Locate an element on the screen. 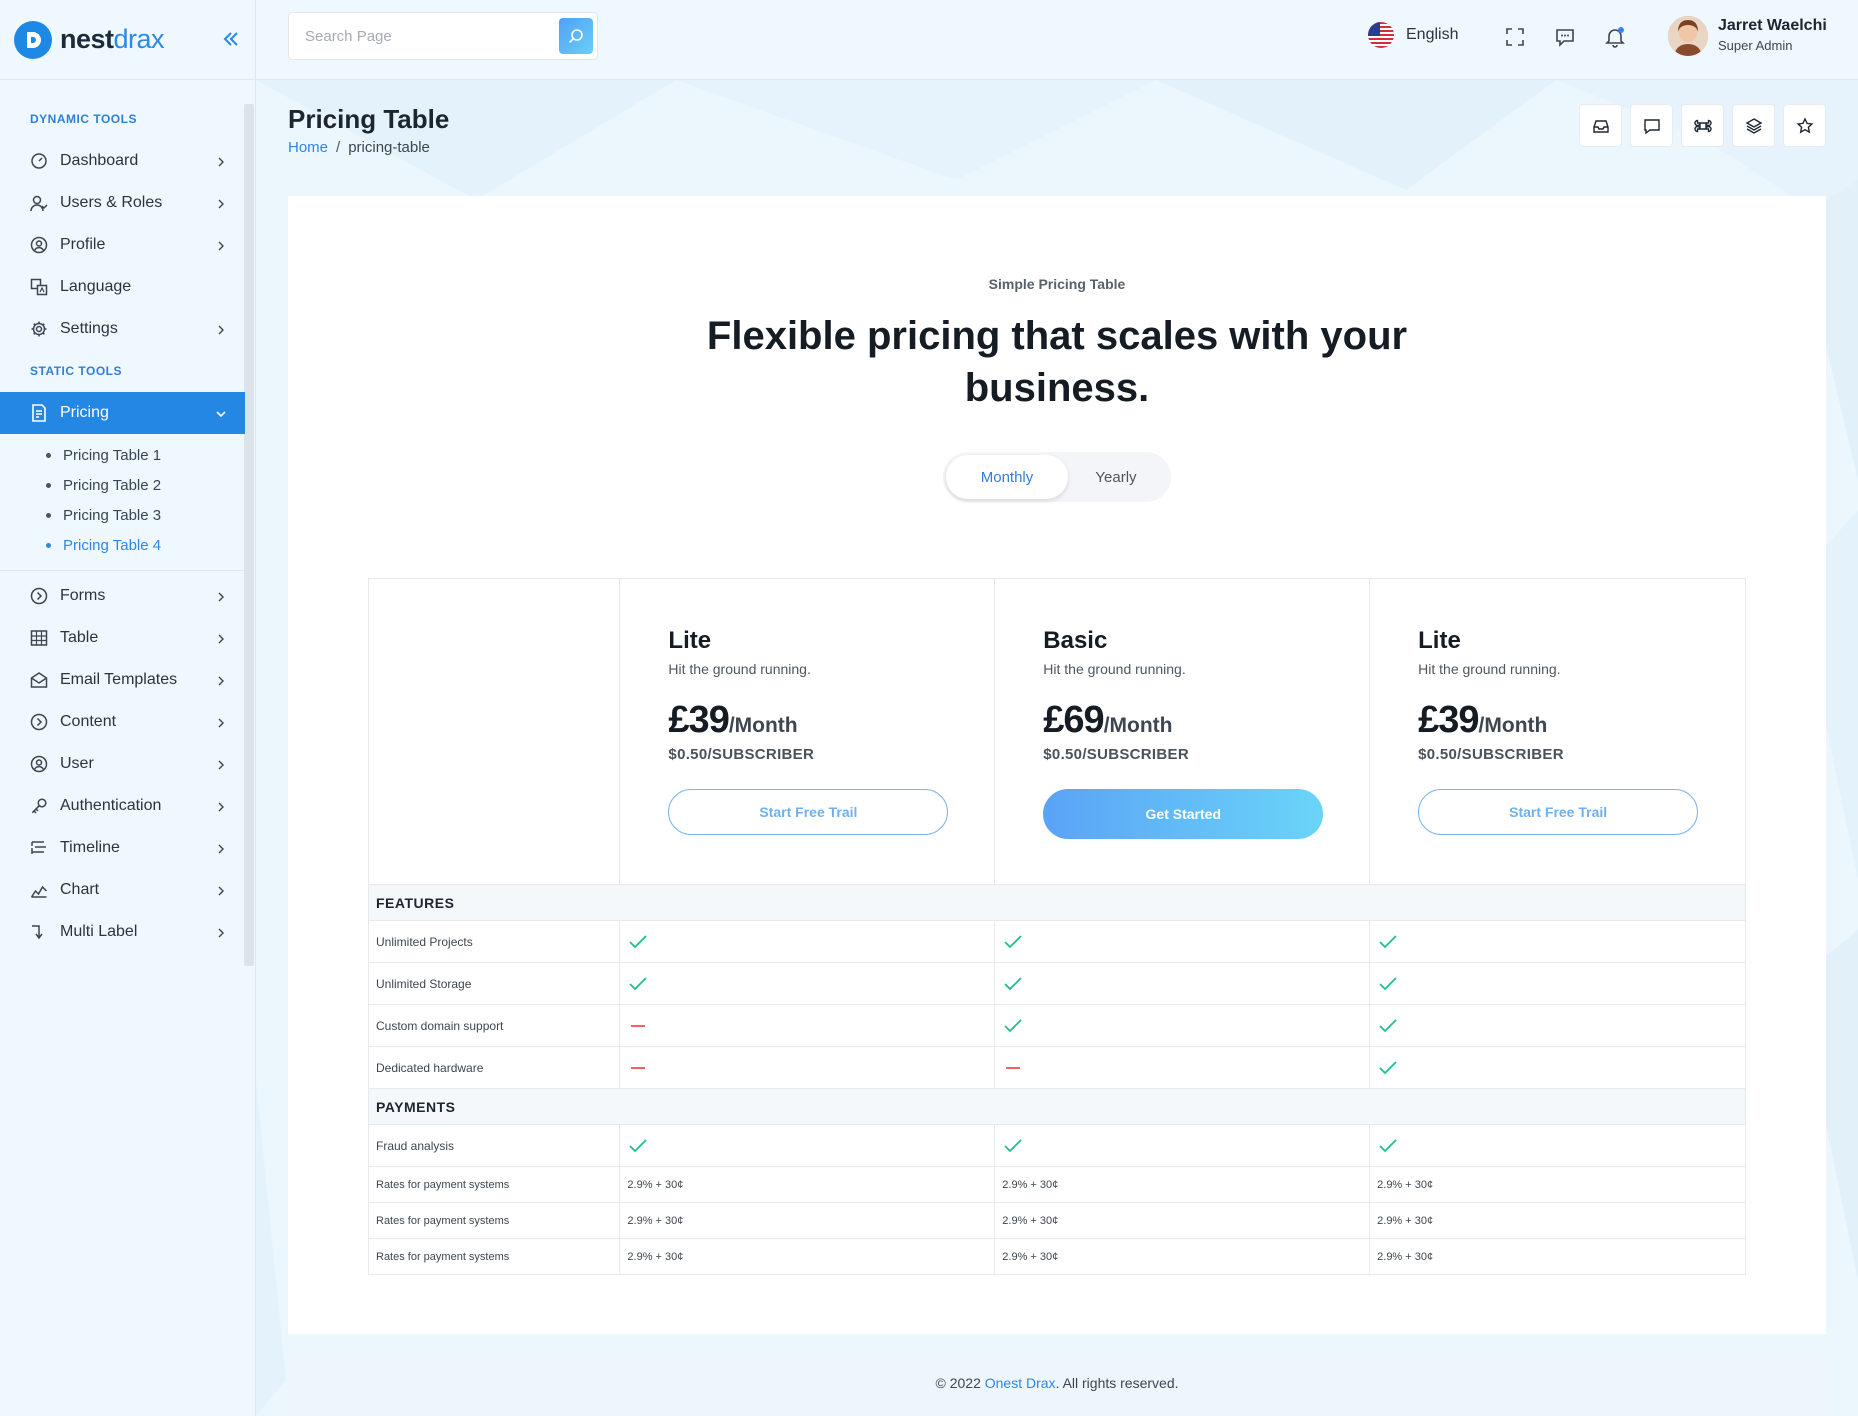 The width and height of the screenshot is (1858, 1416). sidebar-item-email-templates: Email Templates is located at coordinates (122, 680).